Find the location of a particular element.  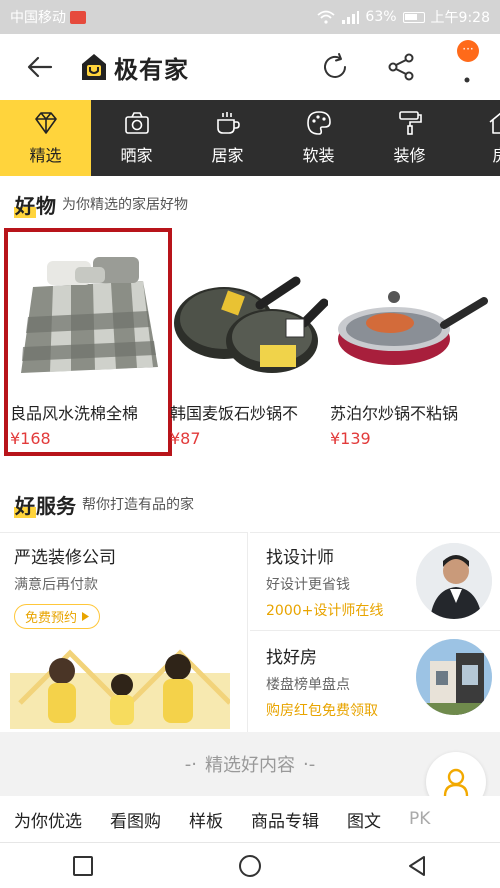

palette-icon is located at coordinates (318, 123).